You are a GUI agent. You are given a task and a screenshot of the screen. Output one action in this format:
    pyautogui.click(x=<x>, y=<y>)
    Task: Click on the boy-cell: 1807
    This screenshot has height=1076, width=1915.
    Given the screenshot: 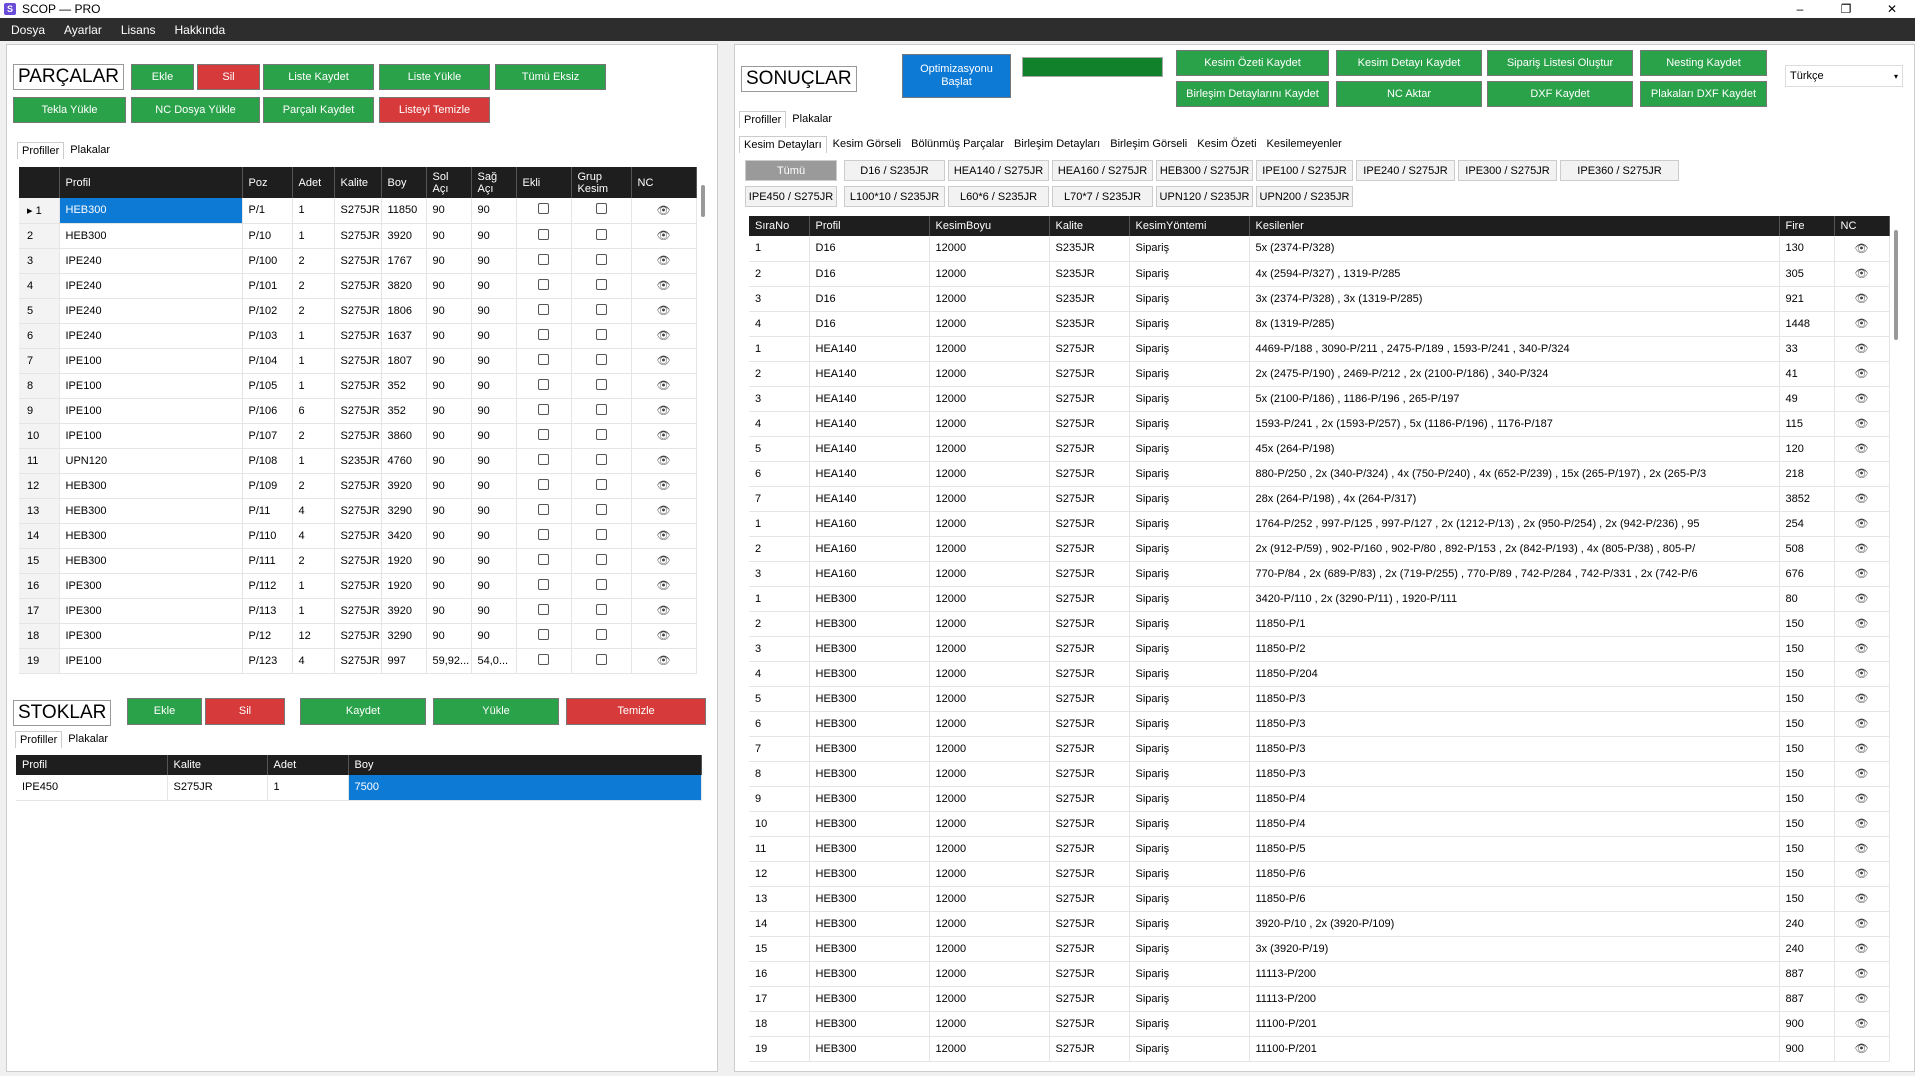 What is the action you would take?
    pyautogui.click(x=404, y=361)
    